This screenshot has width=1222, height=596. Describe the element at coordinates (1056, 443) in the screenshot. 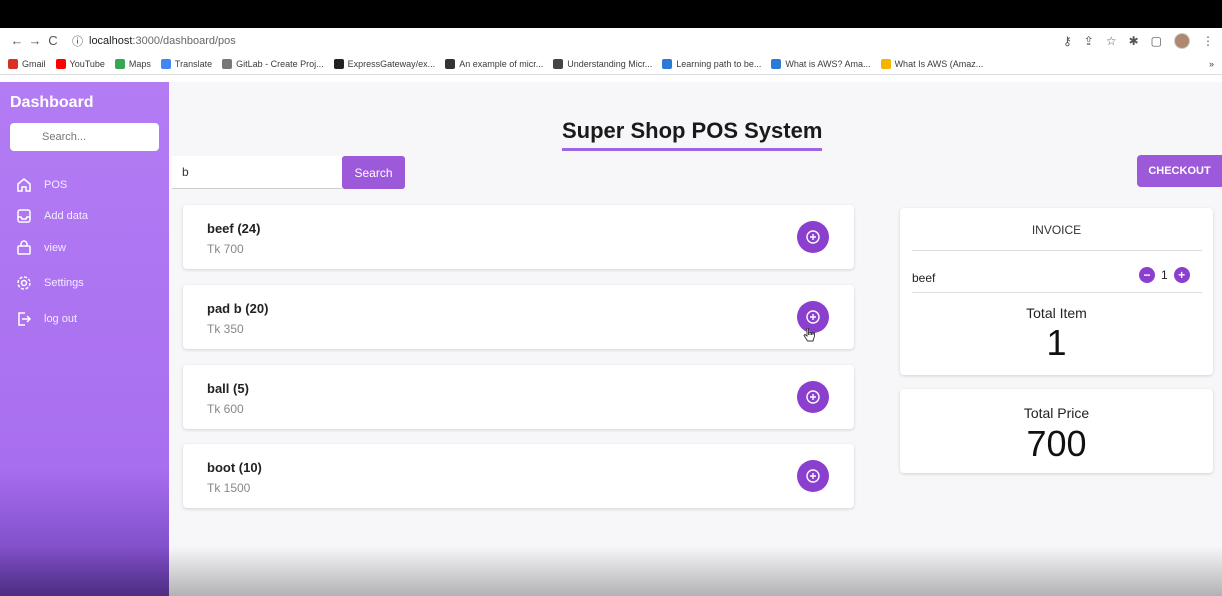

I see `total-price-value: 700` at that location.